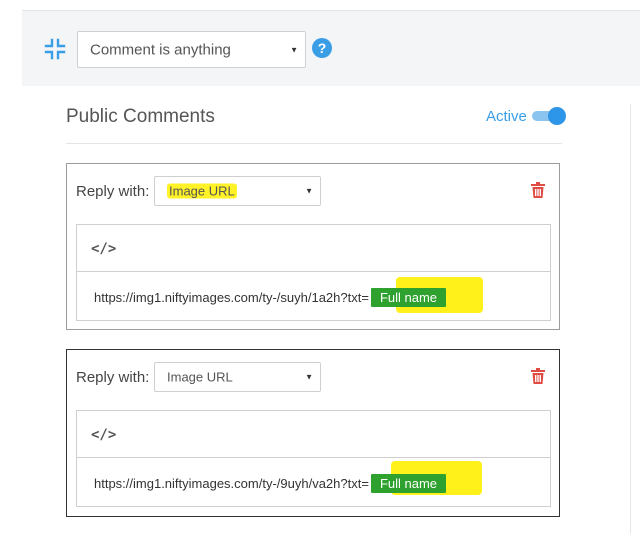 The width and height of the screenshot is (640, 534). I want to click on toggle-knob, so click(557, 116).